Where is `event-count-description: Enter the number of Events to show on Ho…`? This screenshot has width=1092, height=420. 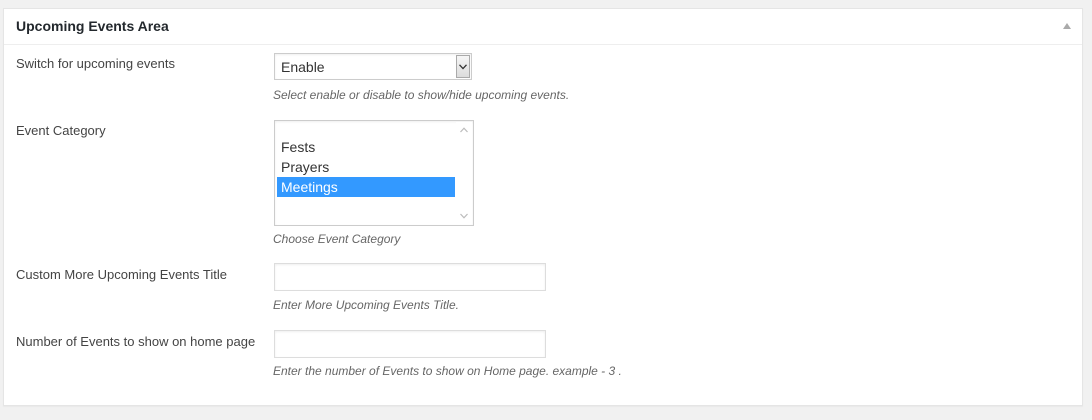 event-count-description: Enter the number of Events to show on Ho… is located at coordinates (447, 371).